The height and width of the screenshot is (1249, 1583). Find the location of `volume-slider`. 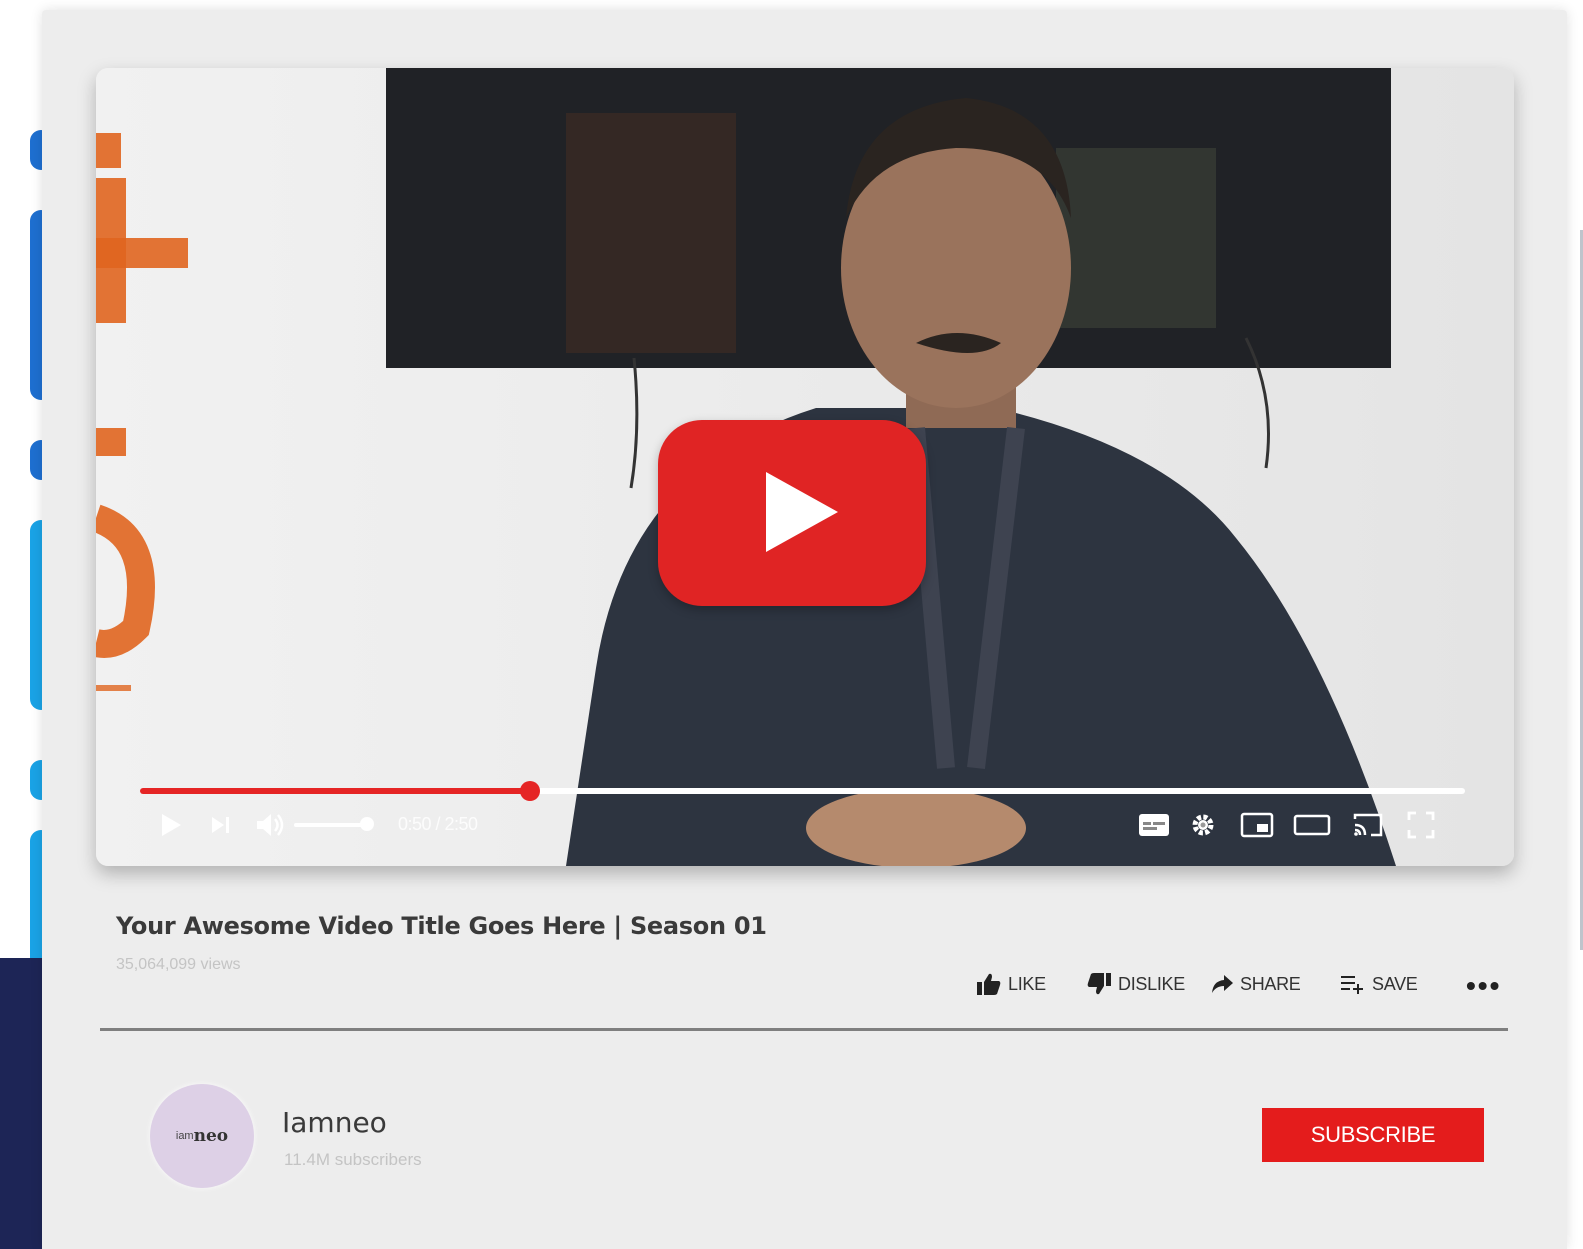

volume-slider is located at coordinates (329, 825).